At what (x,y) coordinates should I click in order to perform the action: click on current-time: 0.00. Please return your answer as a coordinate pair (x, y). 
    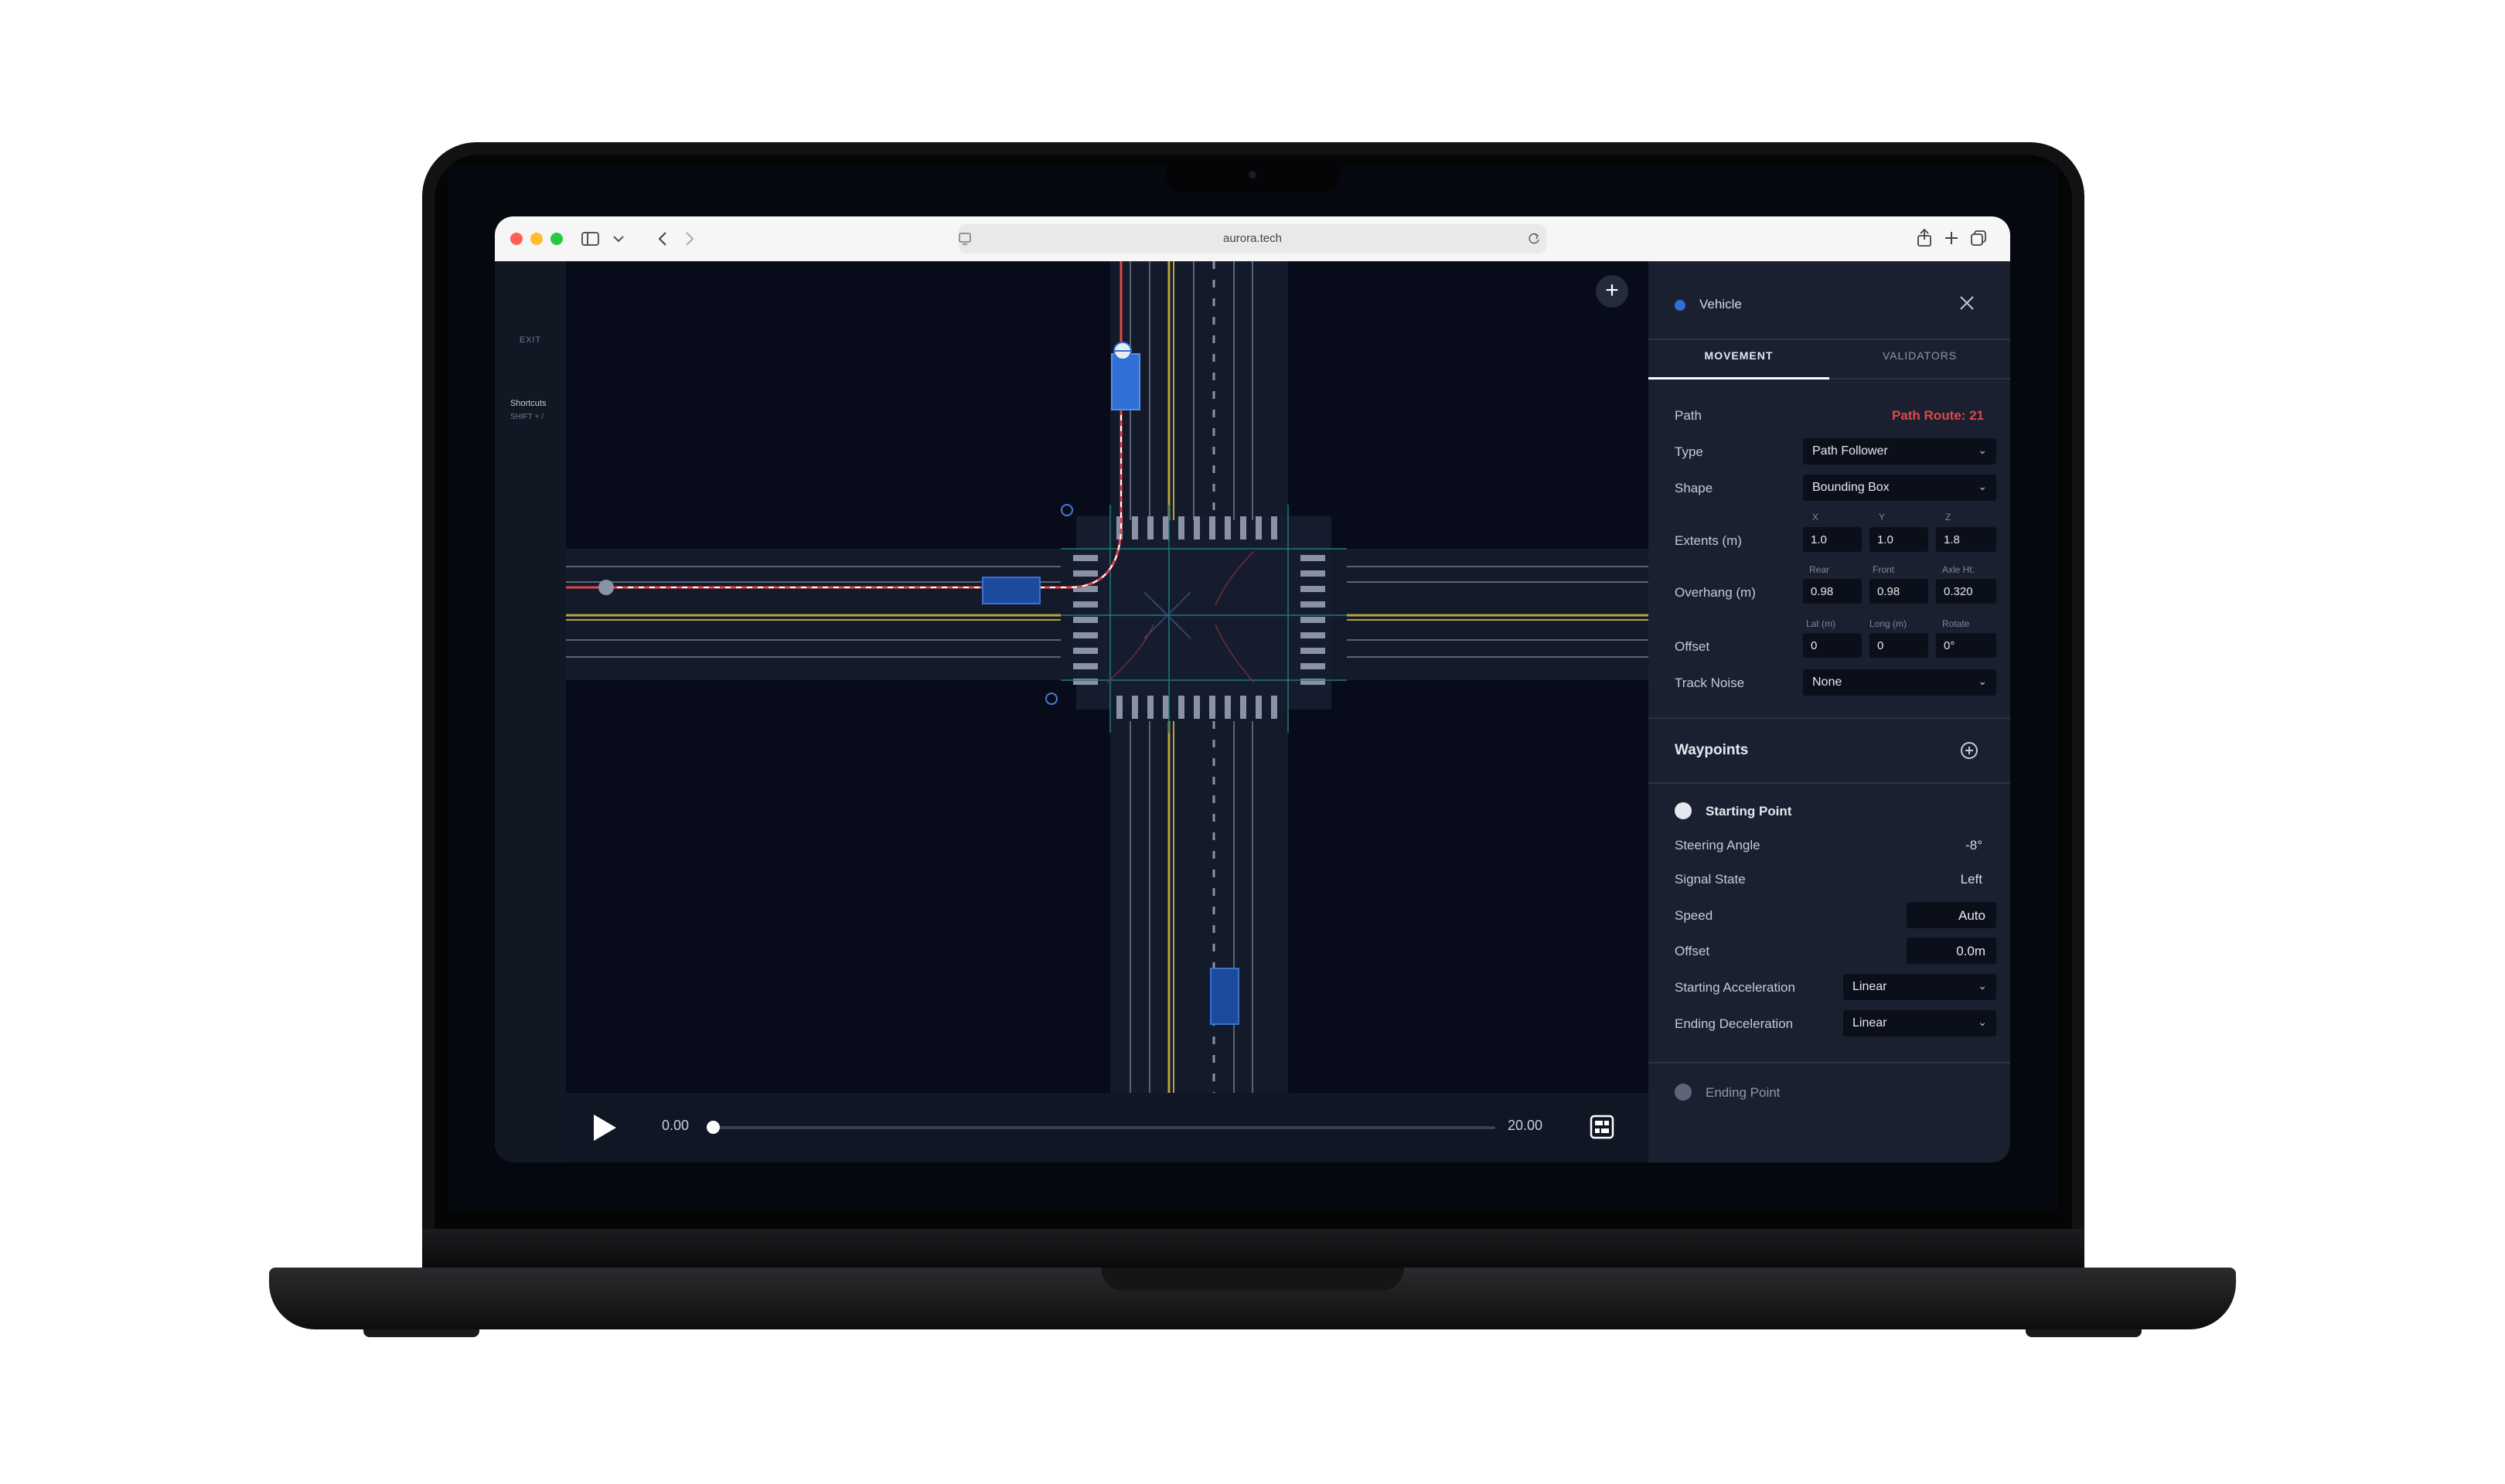
    Looking at the image, I should click on (676, 1125).